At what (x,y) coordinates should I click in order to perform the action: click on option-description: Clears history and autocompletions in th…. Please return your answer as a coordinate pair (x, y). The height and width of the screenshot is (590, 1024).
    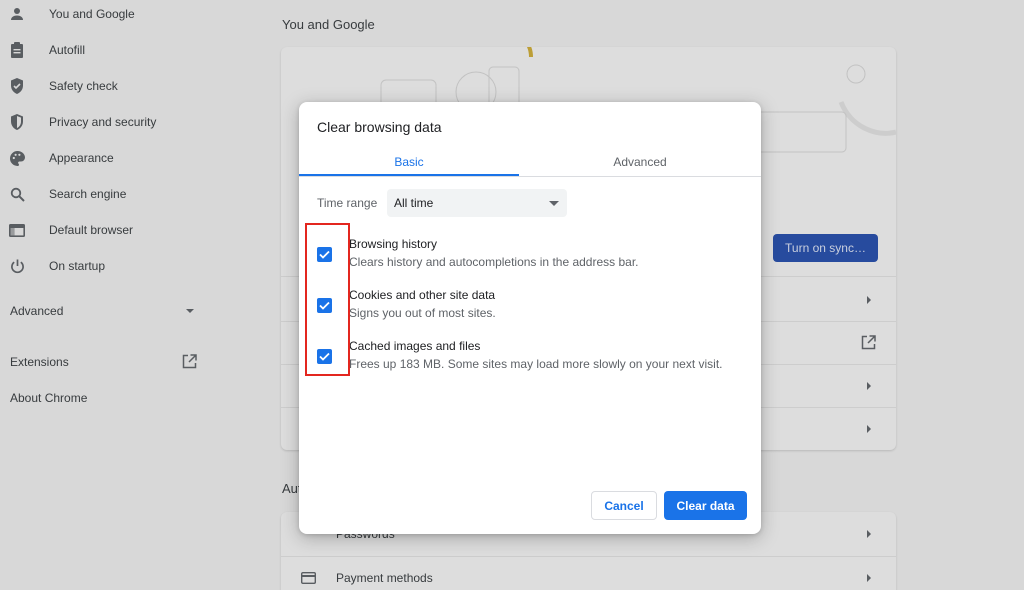
    Looking at the image, I should click on (494, 262).